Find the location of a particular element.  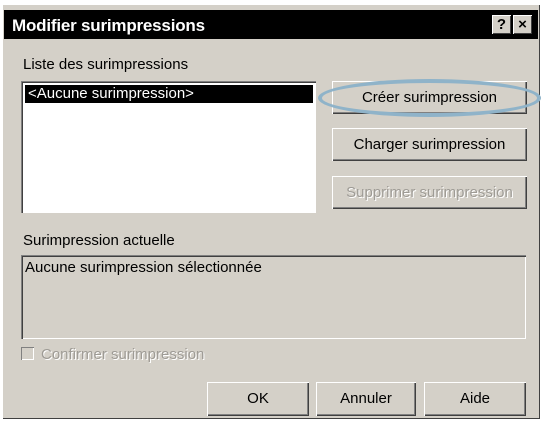

title-bar: Modifier surimpressions ? × is located at coordinates (271, 24).